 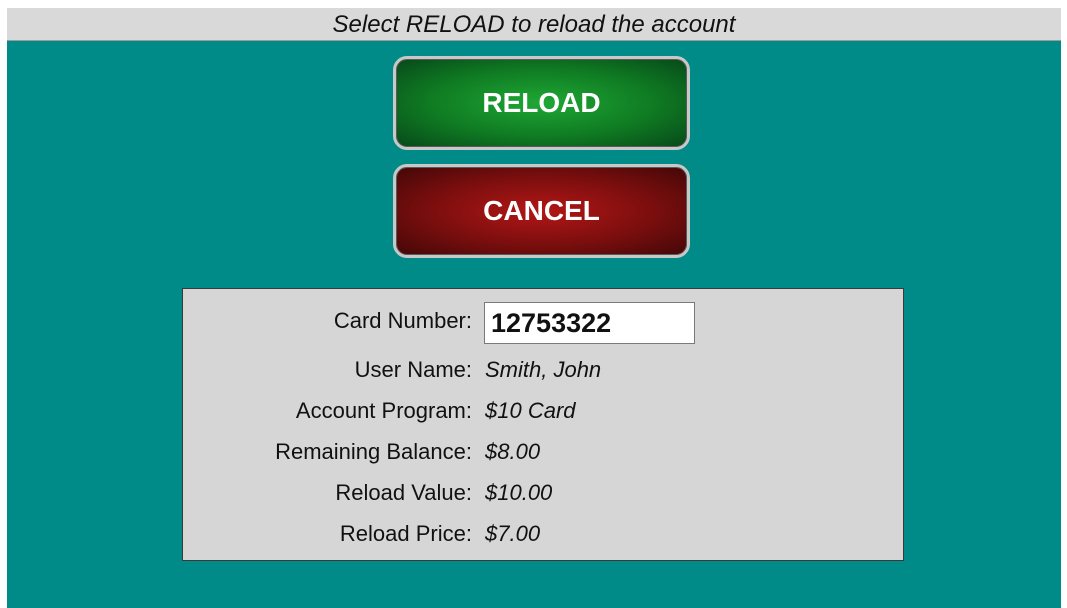 I want to click on user-name-value: Smith, John, so click(x=543, y=369).